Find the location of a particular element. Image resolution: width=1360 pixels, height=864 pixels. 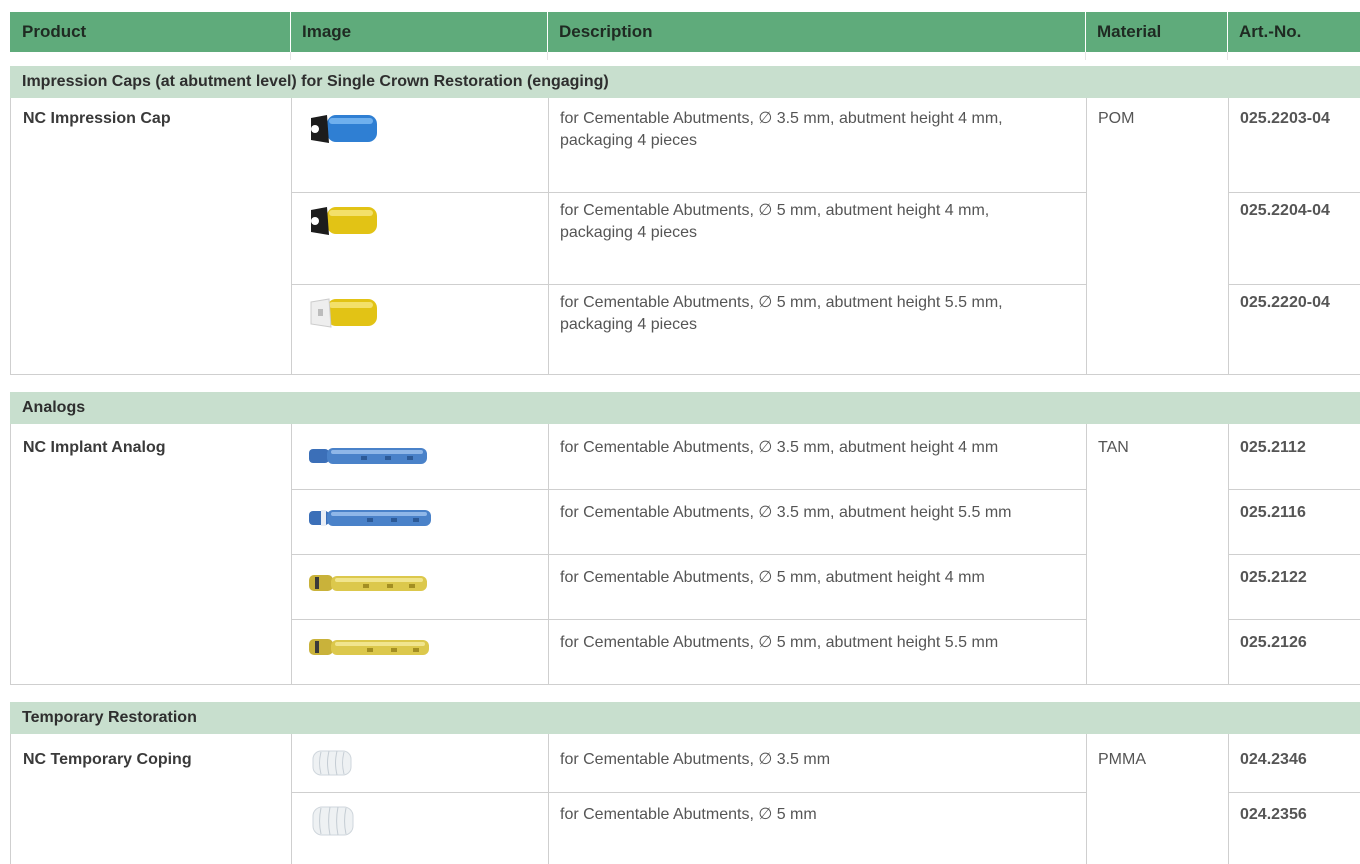

product-name: NC Temporary Coping is located at coordinates (107, 759).